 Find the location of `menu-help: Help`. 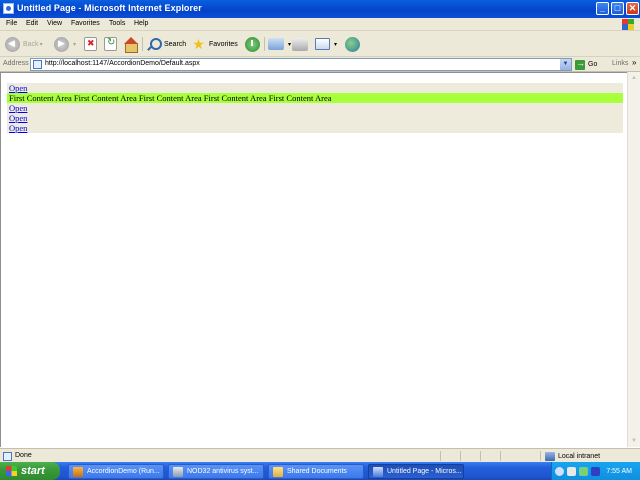

menu-help: Help is located at coordinates (141, 23).